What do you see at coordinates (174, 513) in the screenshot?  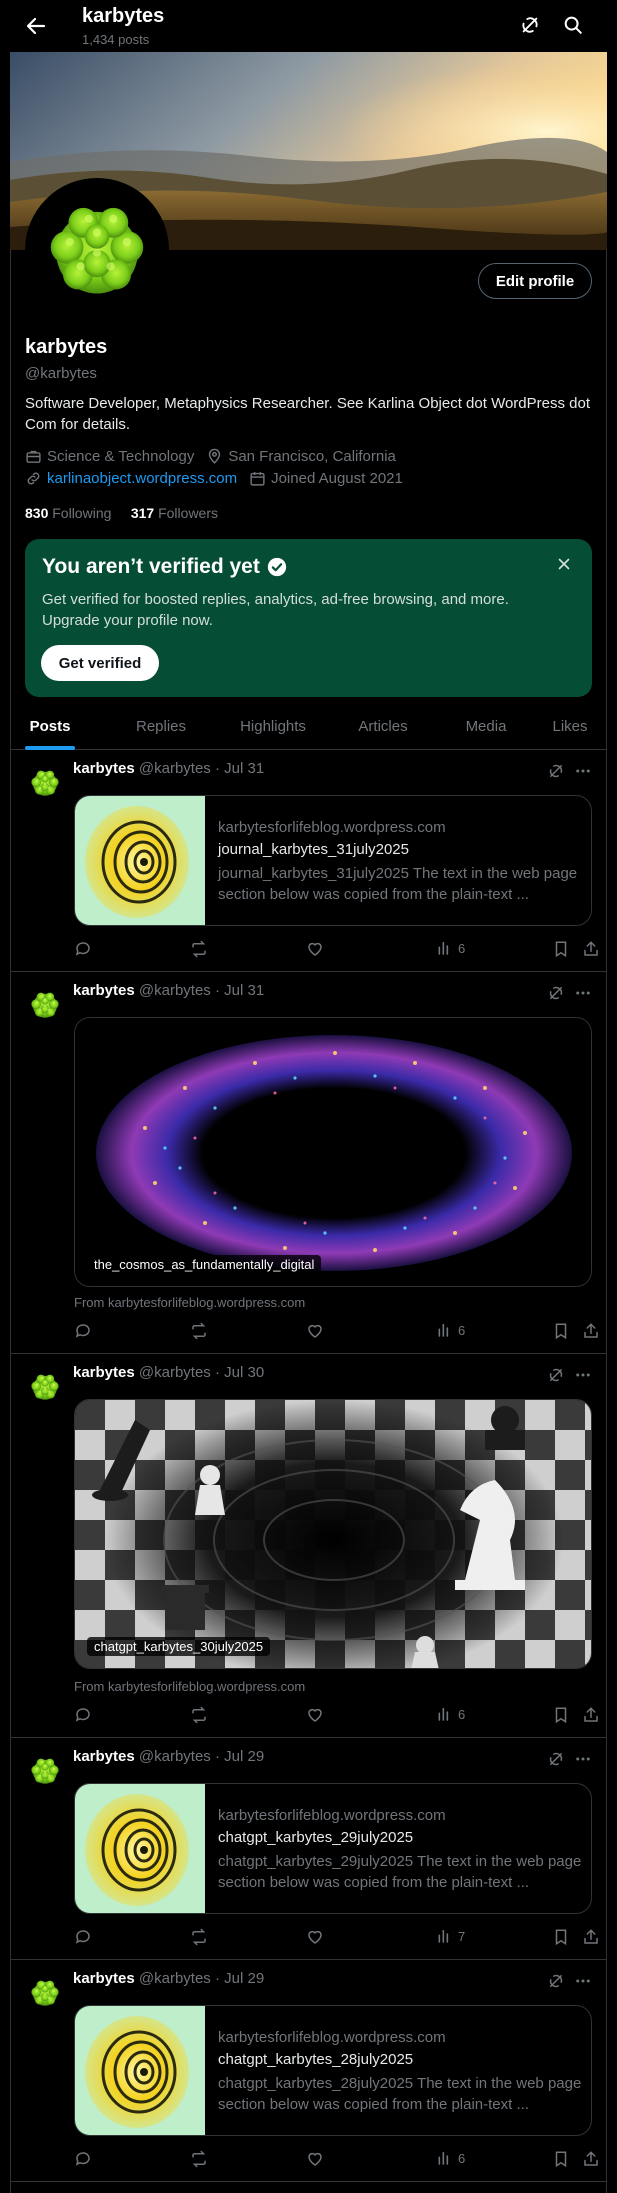 I see `followers-link: 317 Followers` at bounding box center [174, 513].